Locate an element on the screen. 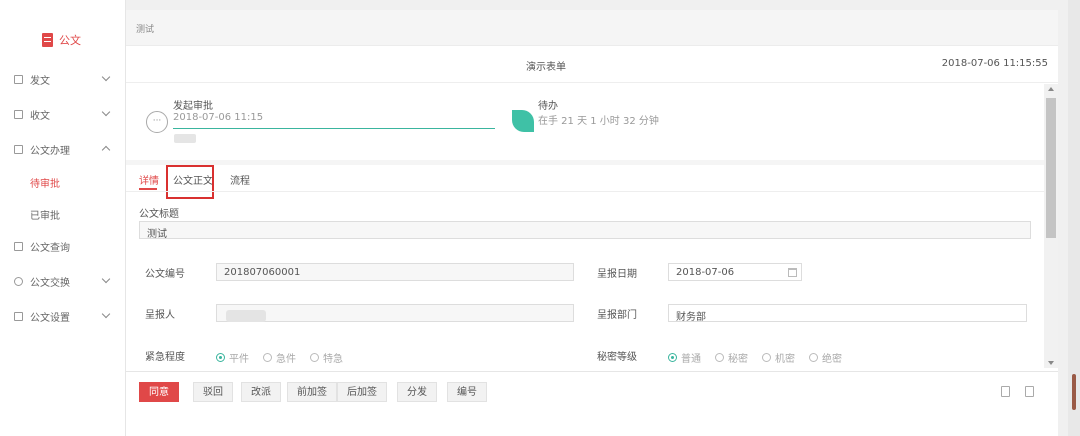 This screenshot has width=1080, height=436. secret-option-confidential: 机密 is located at coordinates (778, 357).